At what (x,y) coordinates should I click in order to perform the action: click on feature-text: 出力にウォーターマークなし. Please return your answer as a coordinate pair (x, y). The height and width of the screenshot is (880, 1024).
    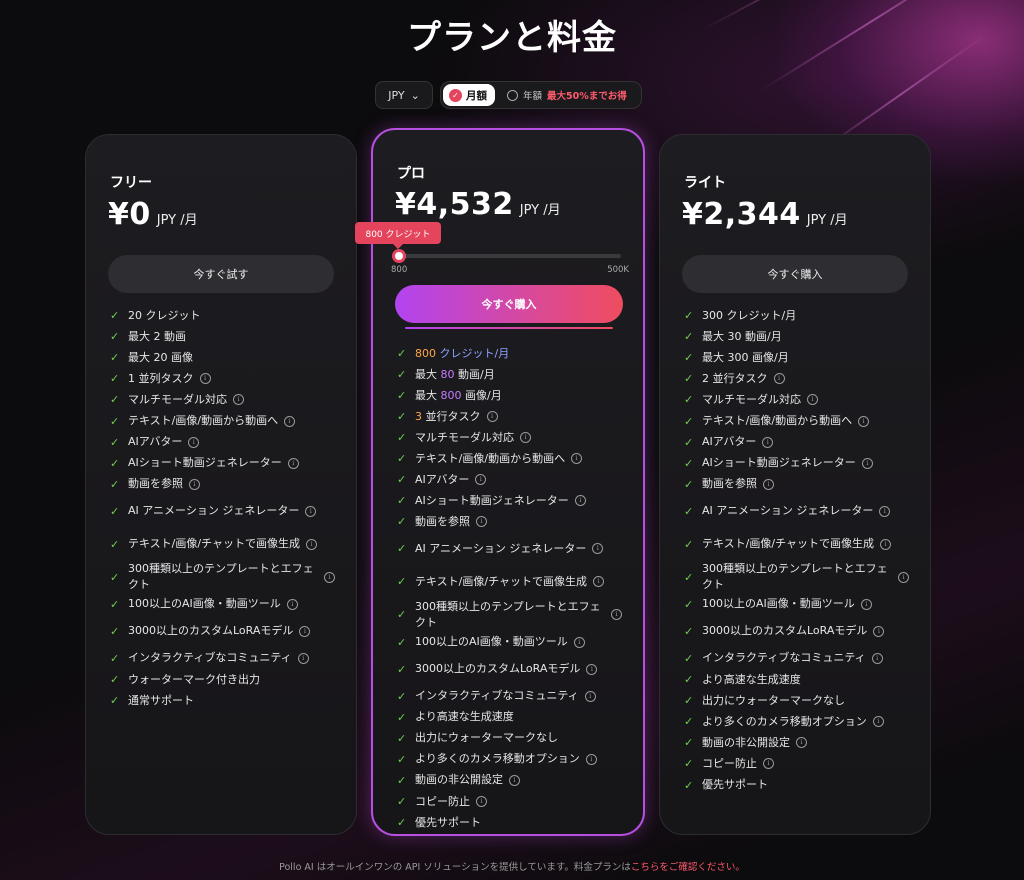
    Looking at the image, I should click on (773, 700).